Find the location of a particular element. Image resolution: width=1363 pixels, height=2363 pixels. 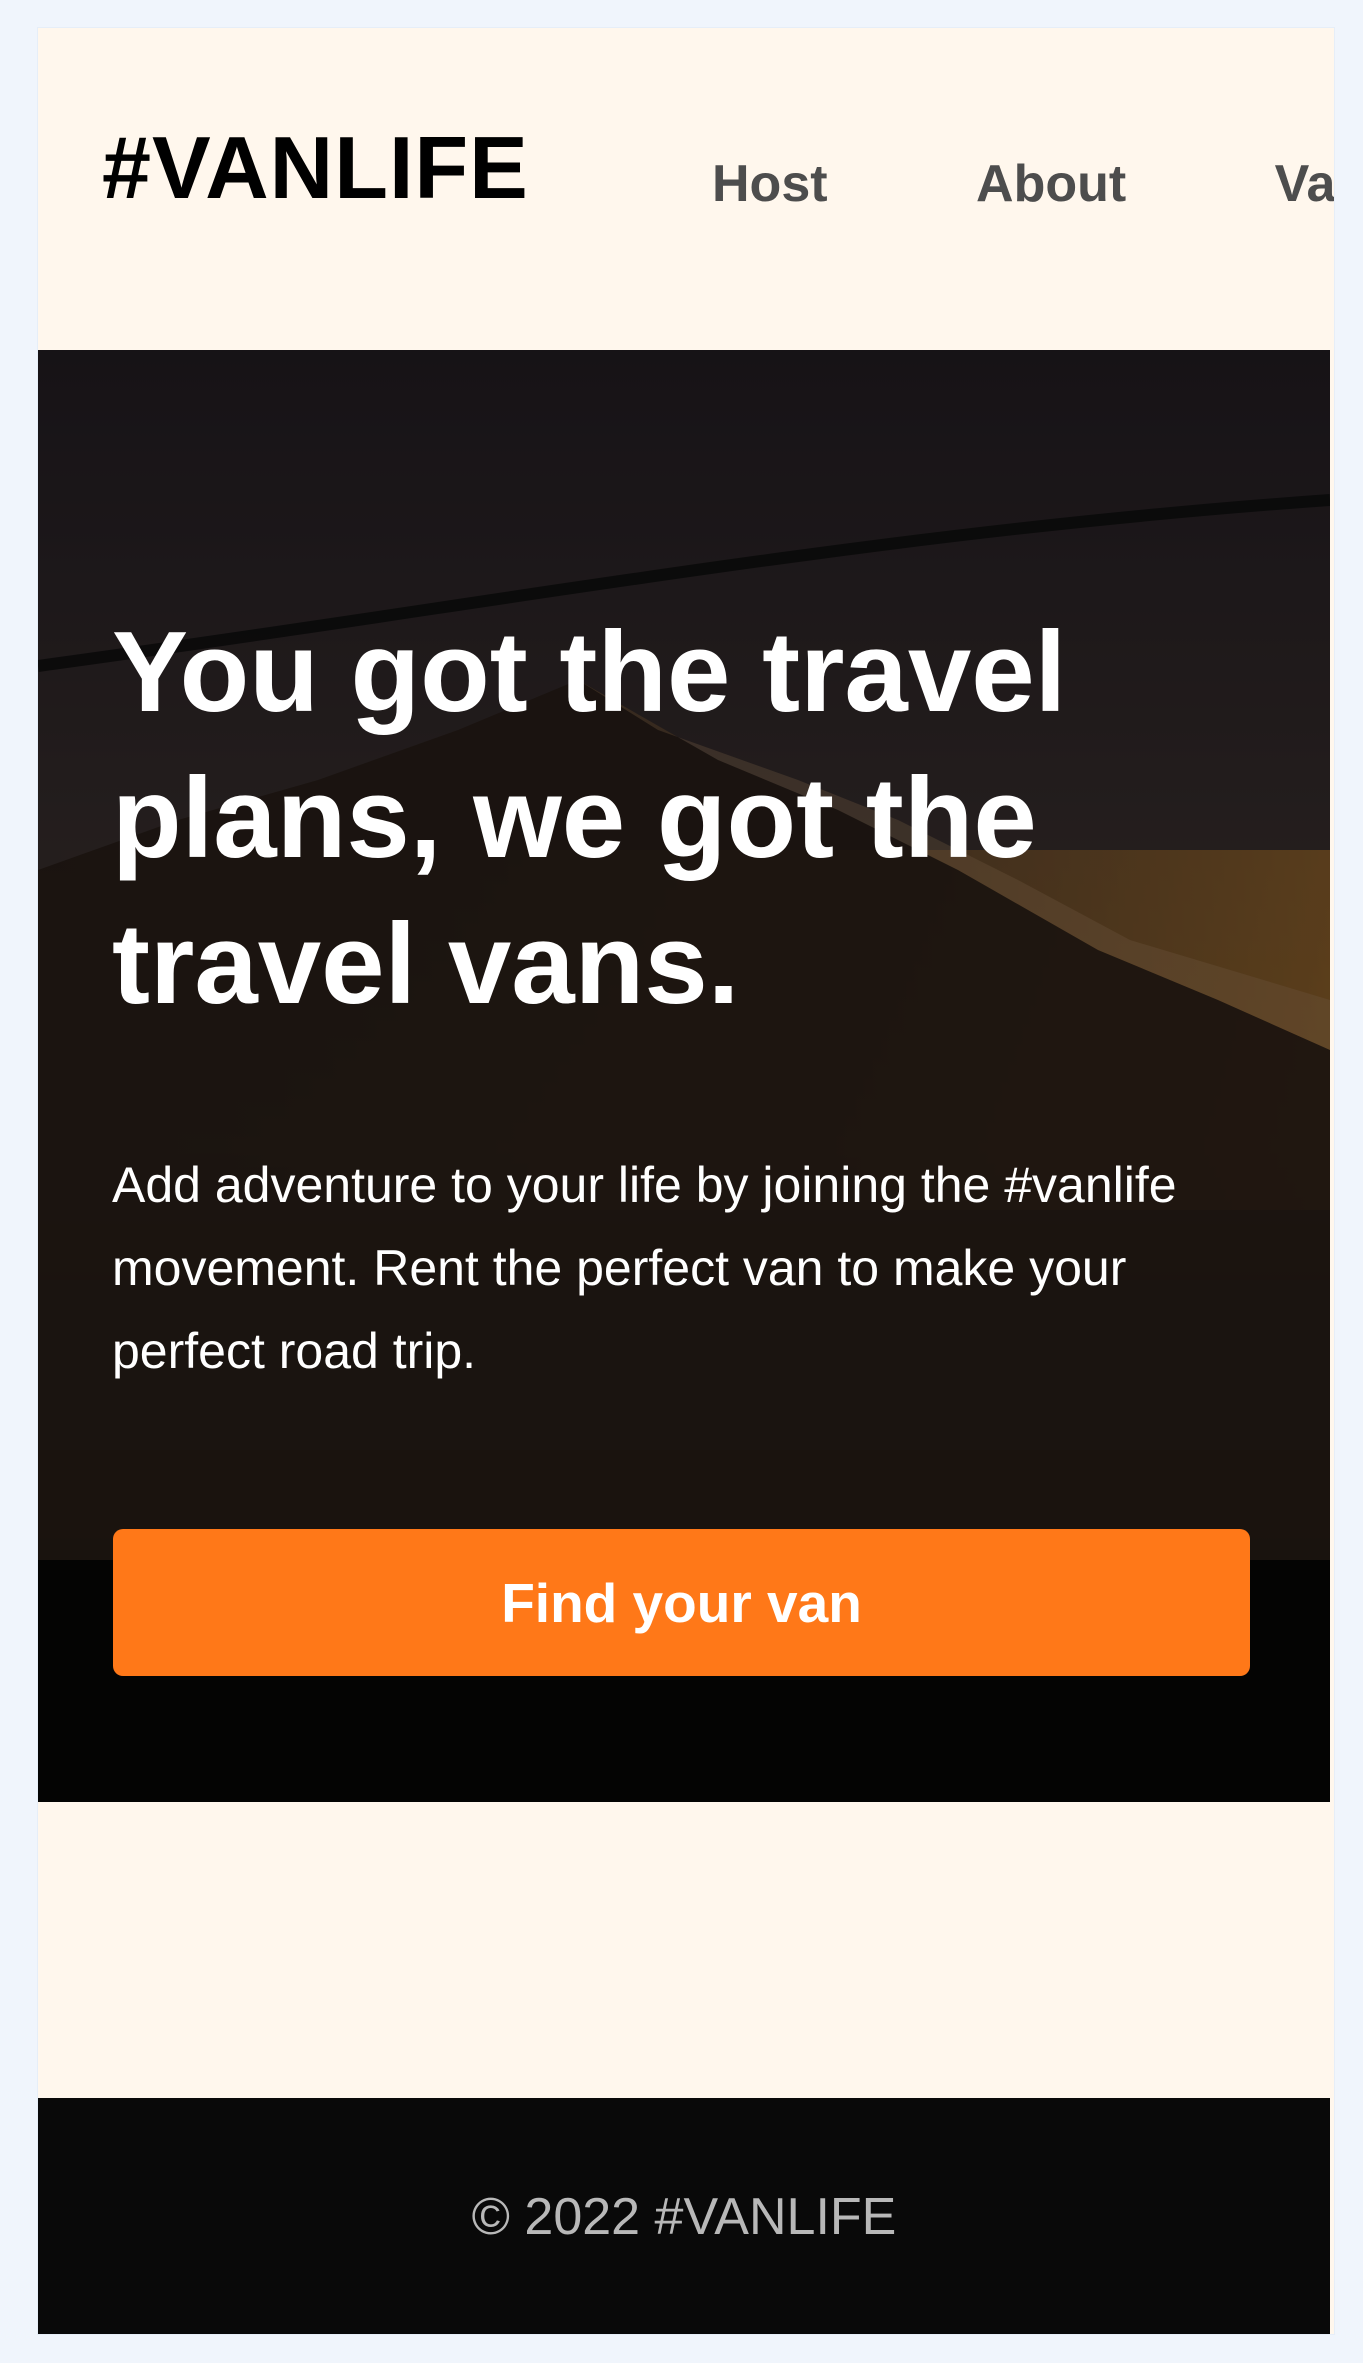

primary-nav: Host About Va is located at coordinates (1023, 184).